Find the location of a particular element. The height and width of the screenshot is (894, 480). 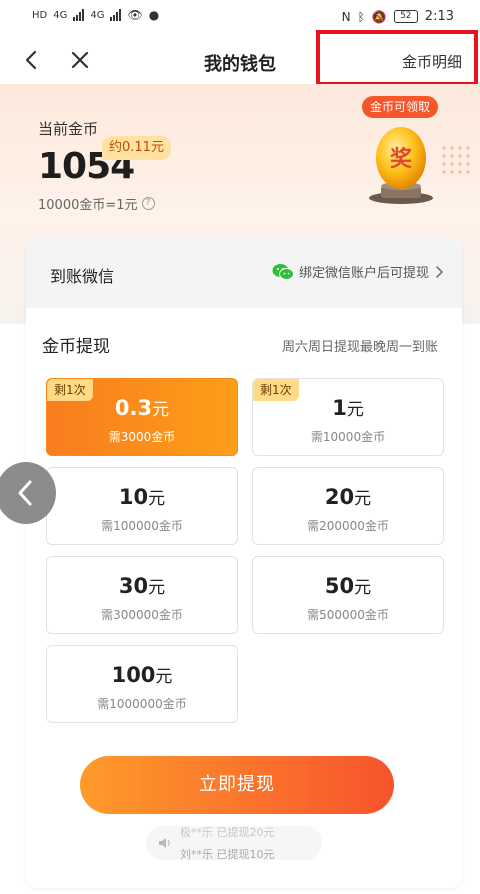

wechat-row-title: 到账微信 is located at coordinates (82, 276).